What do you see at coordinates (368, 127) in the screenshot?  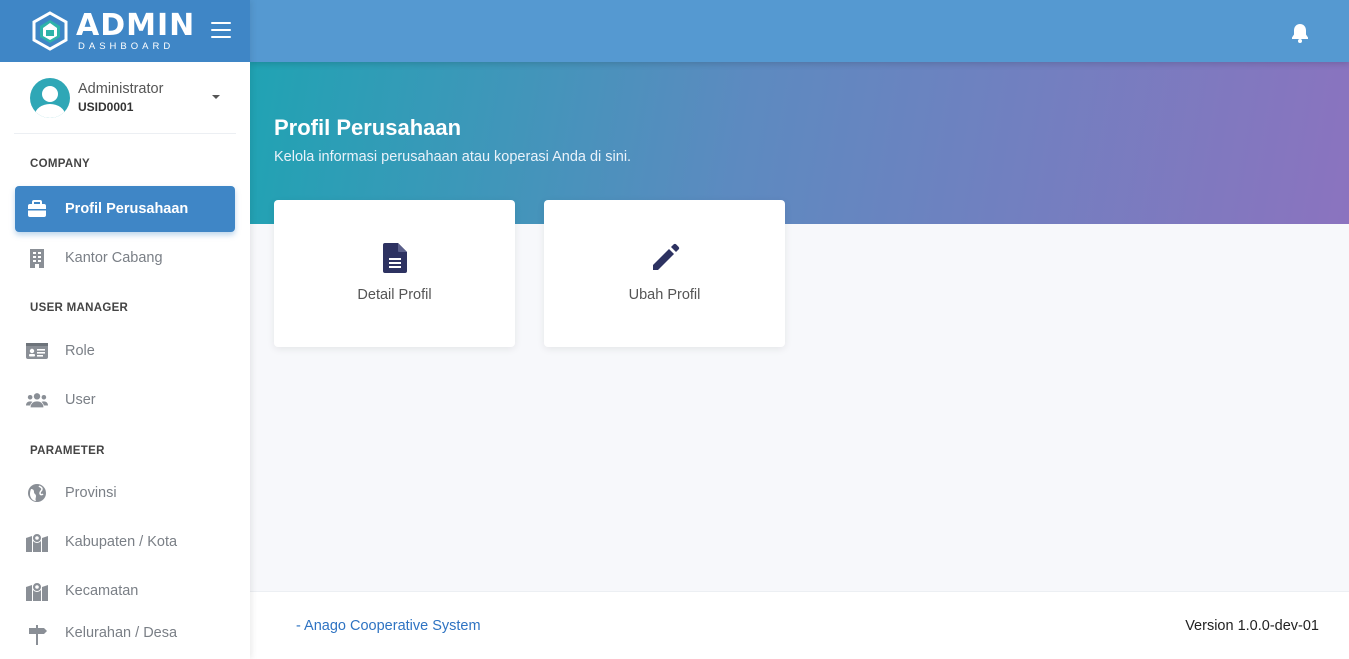 I see `page-title: Profil Perusahaan` at bounding box center [368, 127].